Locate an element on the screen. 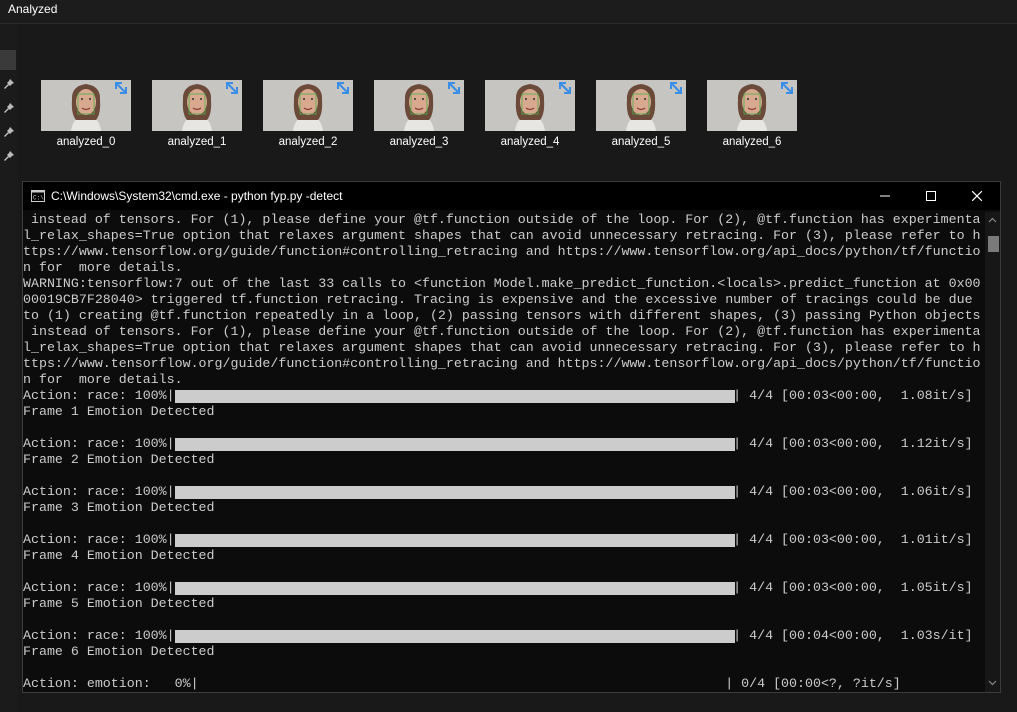 The height and width of the screenshot is (712, 1017). close-icon is located at coordinates (977, 196).